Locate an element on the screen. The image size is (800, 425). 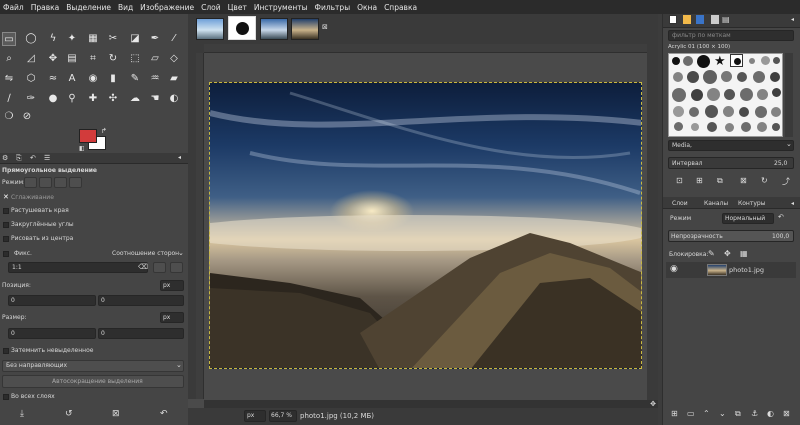
crop-icon: ⌗ is located at coordinates (93, 59).